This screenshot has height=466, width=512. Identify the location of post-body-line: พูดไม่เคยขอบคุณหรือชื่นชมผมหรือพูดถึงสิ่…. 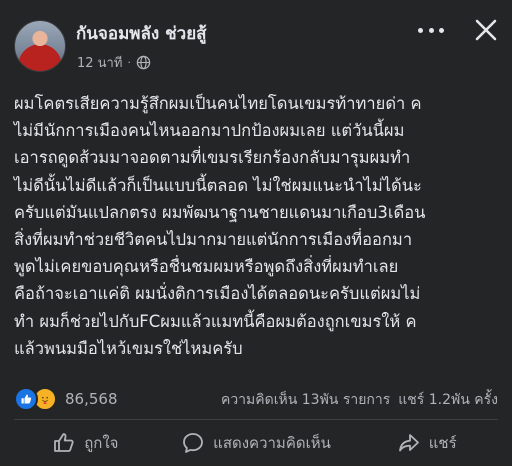
(206, 267).